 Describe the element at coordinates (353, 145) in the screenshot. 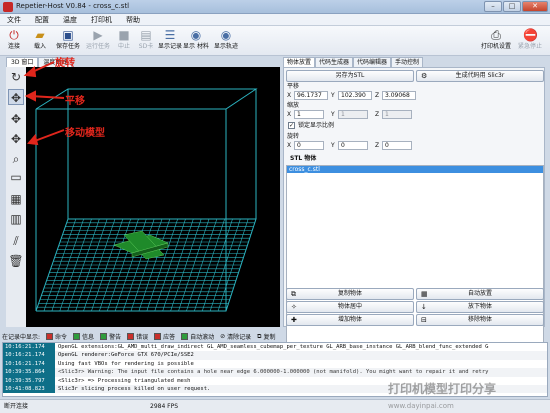

I see `rotate-y-field: 0` at that location.